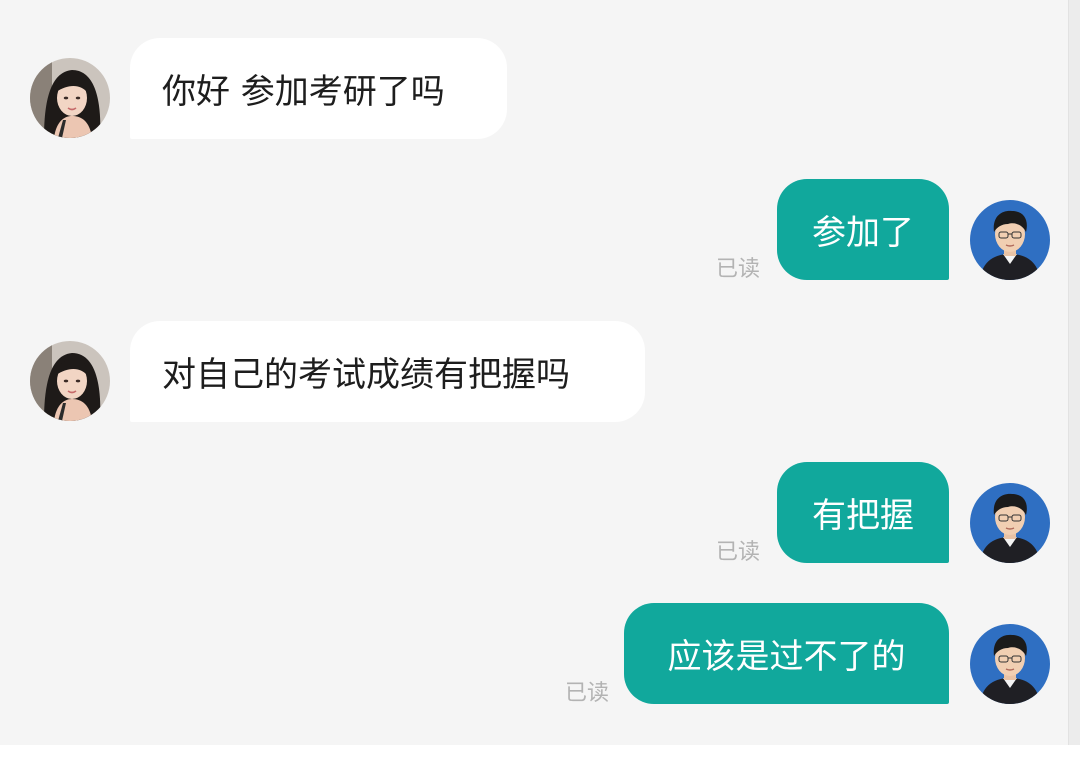  I want to click on scrollbar, so click(1074, 372).